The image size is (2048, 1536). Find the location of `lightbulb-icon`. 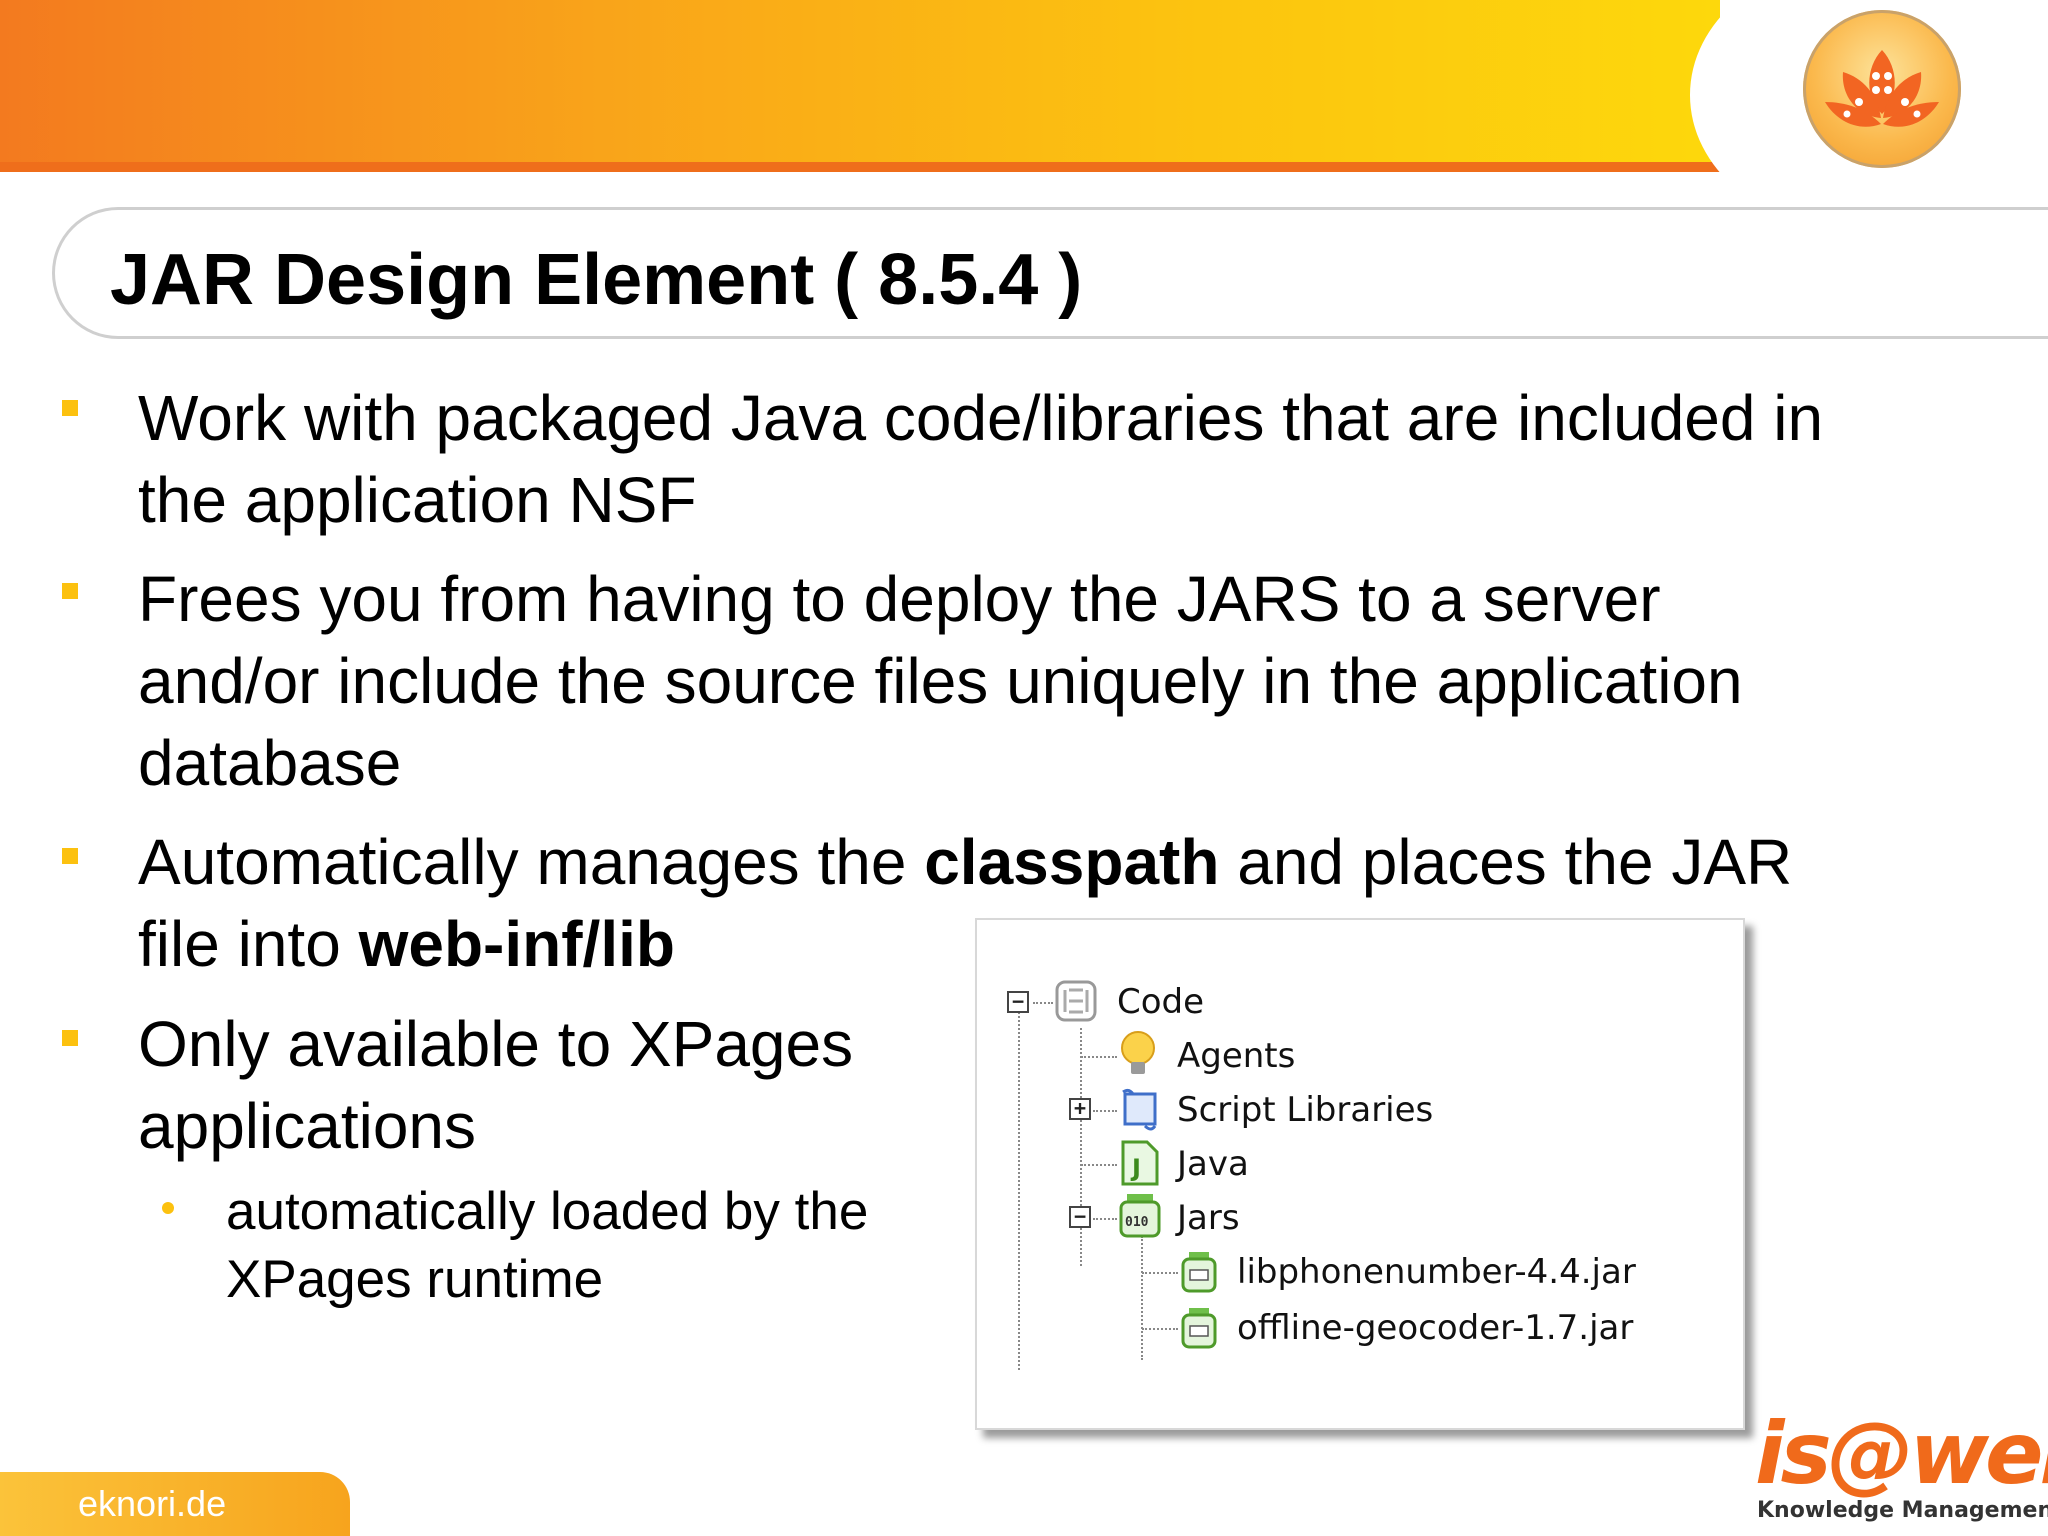

lightbulb-icon is located at coordinates (1138, 1055).